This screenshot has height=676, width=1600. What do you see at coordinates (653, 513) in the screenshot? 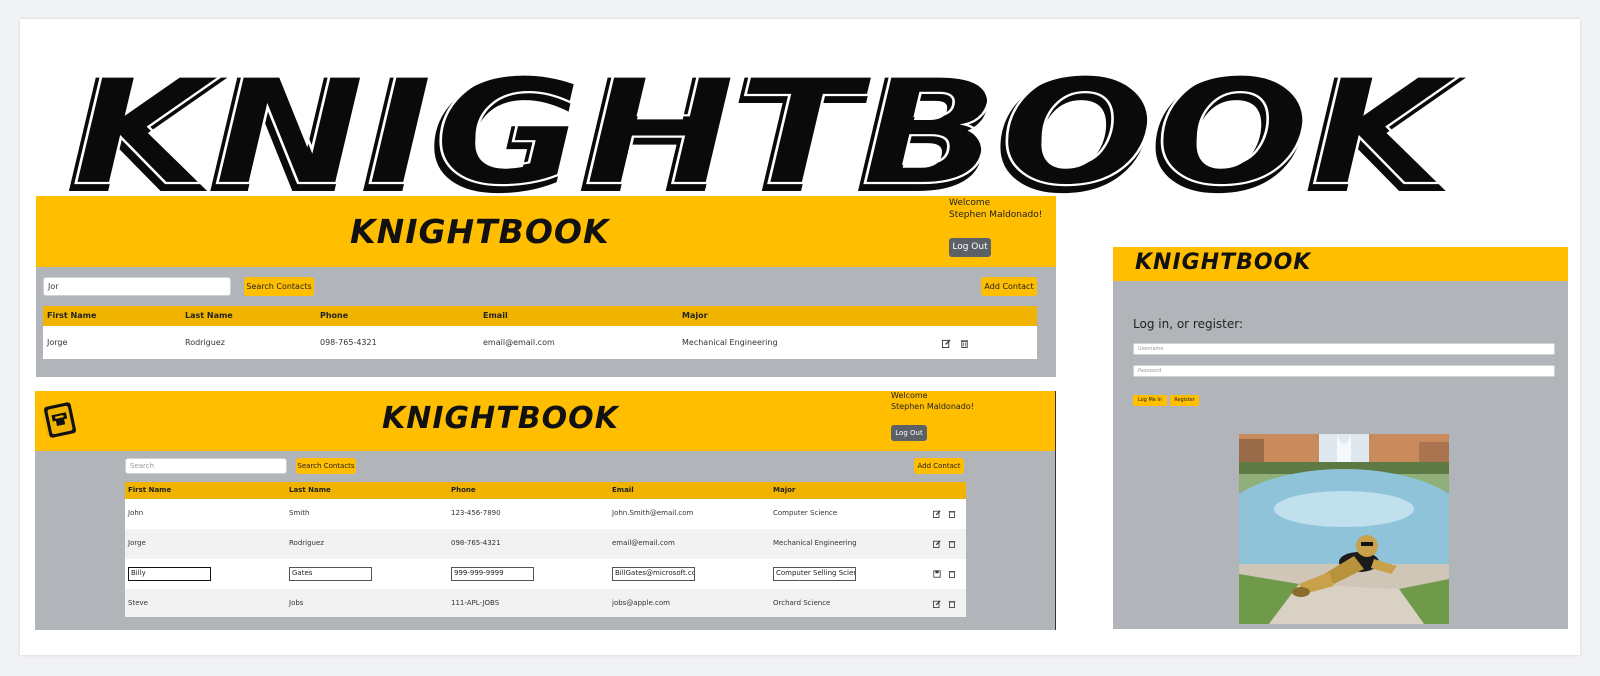
I see `cell-email: John.Smith@email.com` at bounding box center [653, 513].